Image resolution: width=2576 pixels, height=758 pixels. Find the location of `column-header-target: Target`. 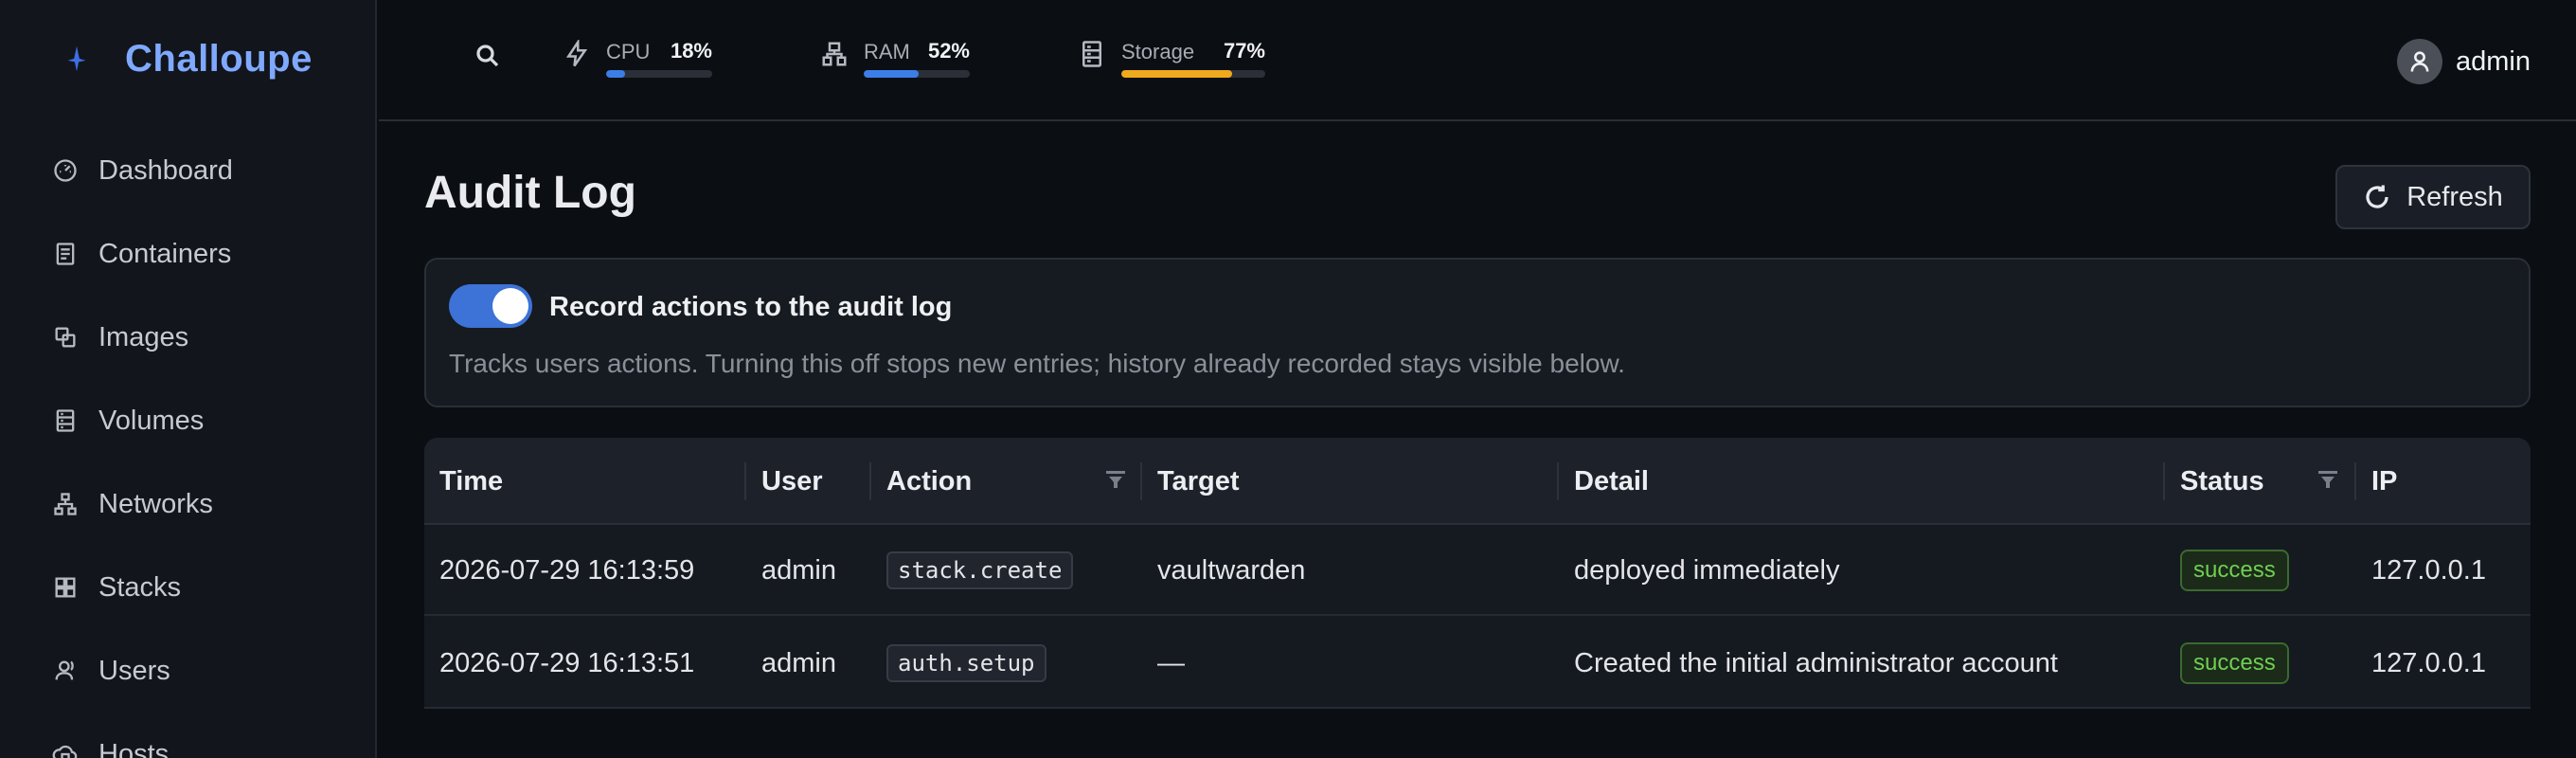

column-header-target: Target is located at coordinates (1190, 481).